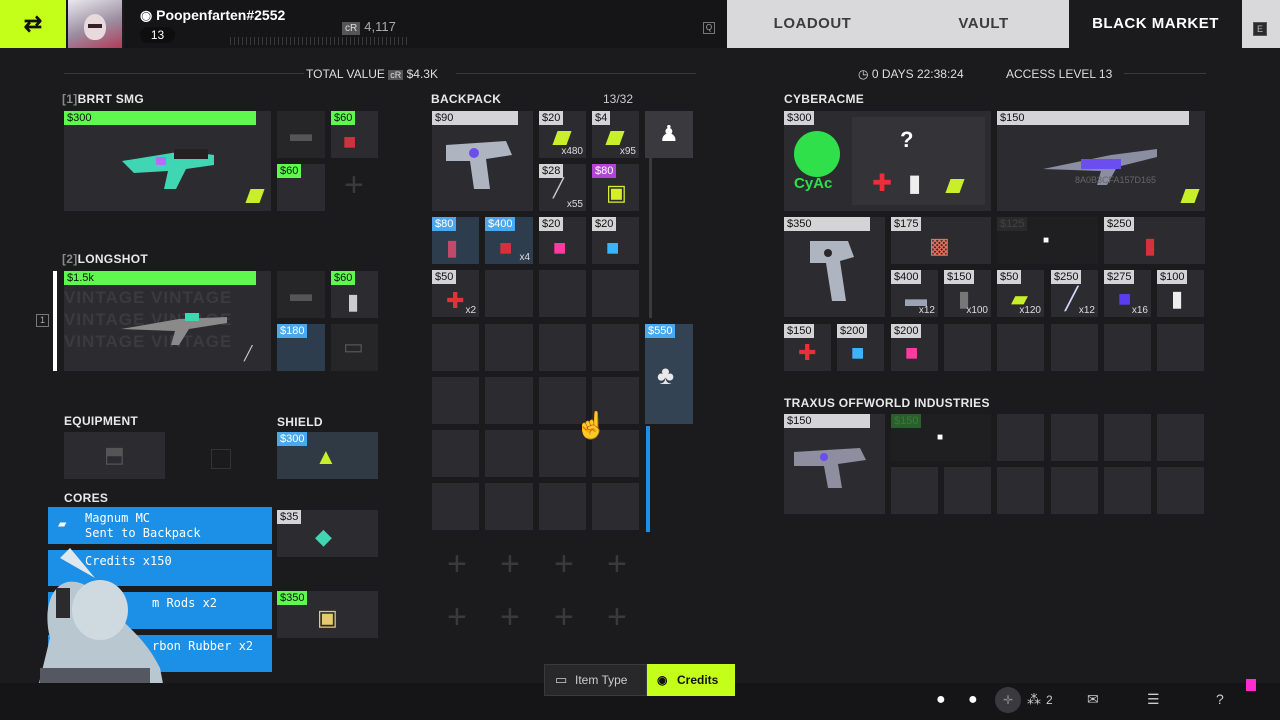  What do you see at coordinates (914, 293) in the screenshot?
I see `market-item: $400 ▬ x12` at bounding box center [914, 293].